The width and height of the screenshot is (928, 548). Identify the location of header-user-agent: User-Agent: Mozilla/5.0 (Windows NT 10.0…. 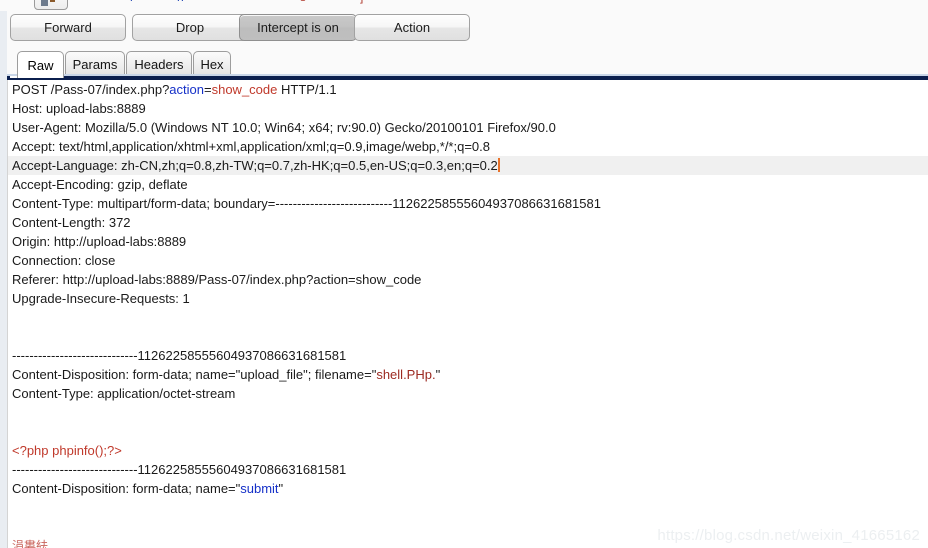
(284, 127).